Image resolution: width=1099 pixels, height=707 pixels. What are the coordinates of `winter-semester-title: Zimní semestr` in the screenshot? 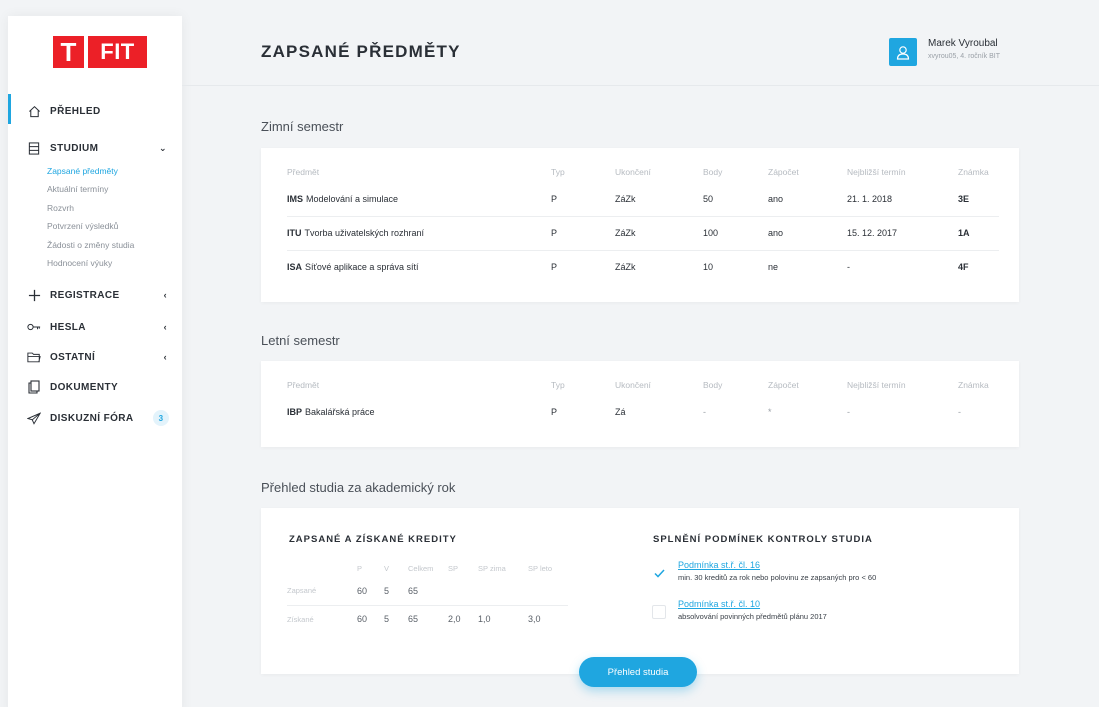 It's located at (302, 126).